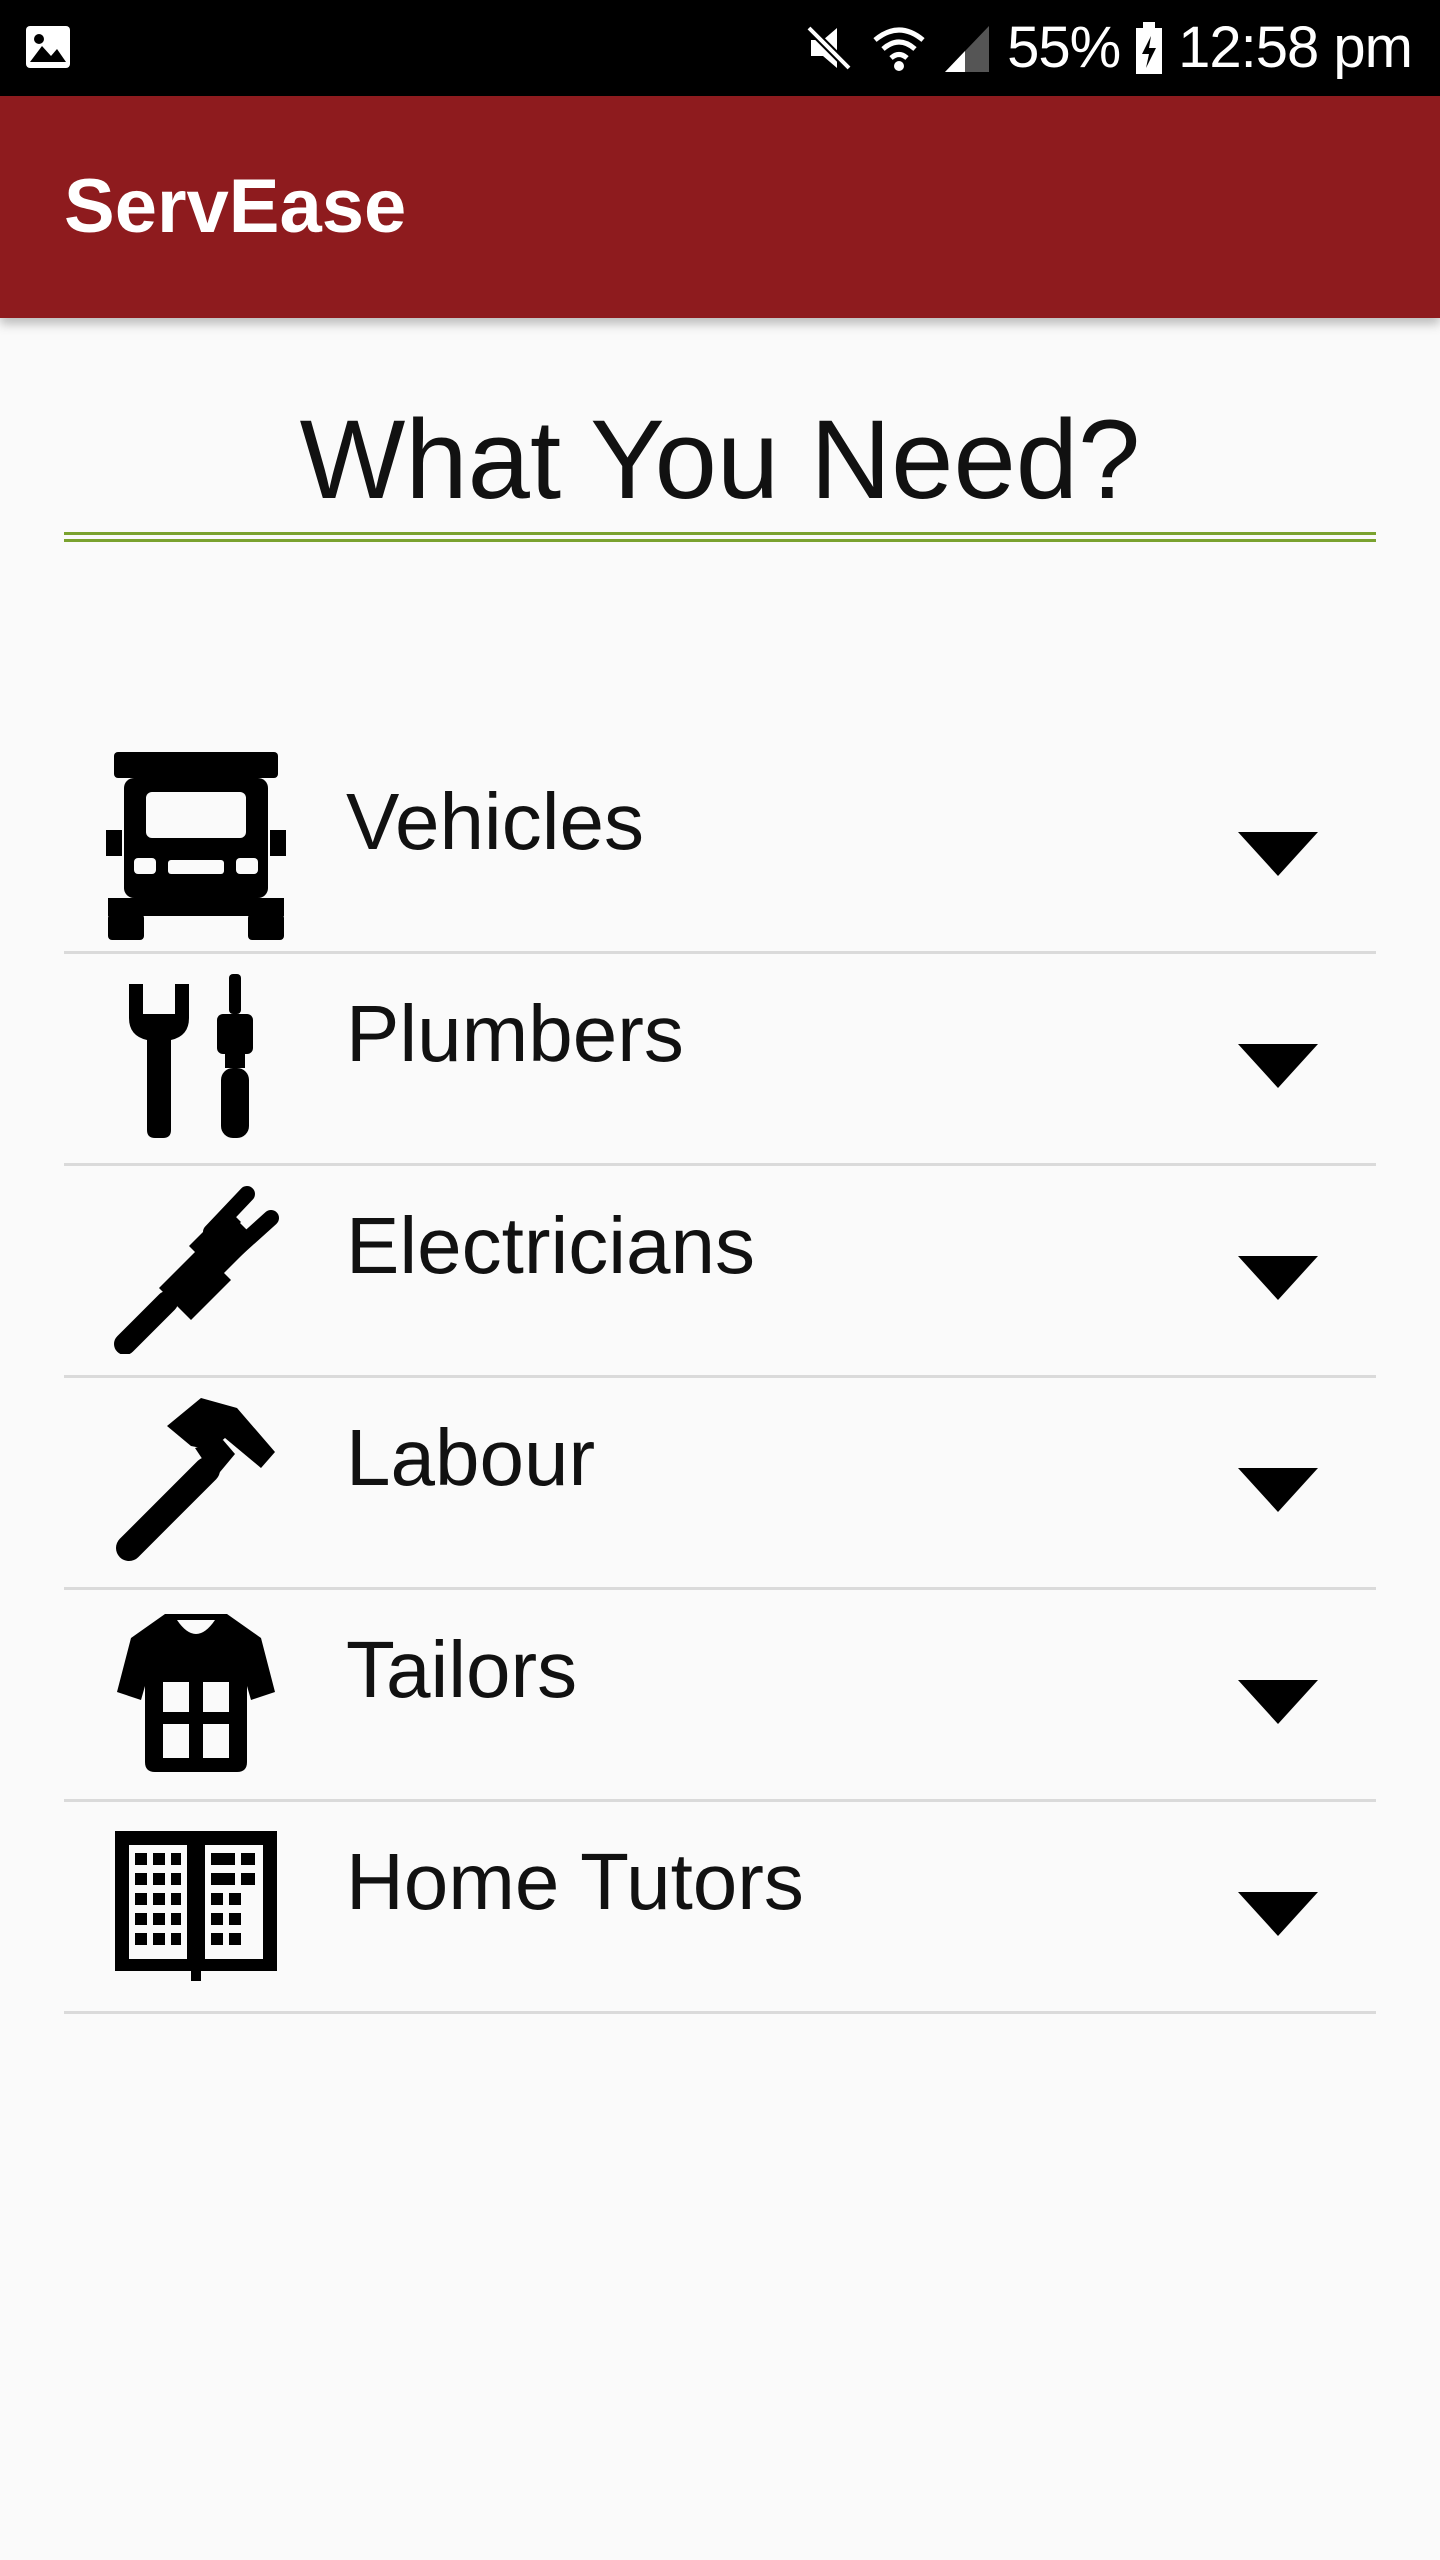 The height and width of the screenshot is (2560, 1440). Describe the element at coordinates (462, 1669) in the screenshot. I see `category-label: Tailors` at that location.